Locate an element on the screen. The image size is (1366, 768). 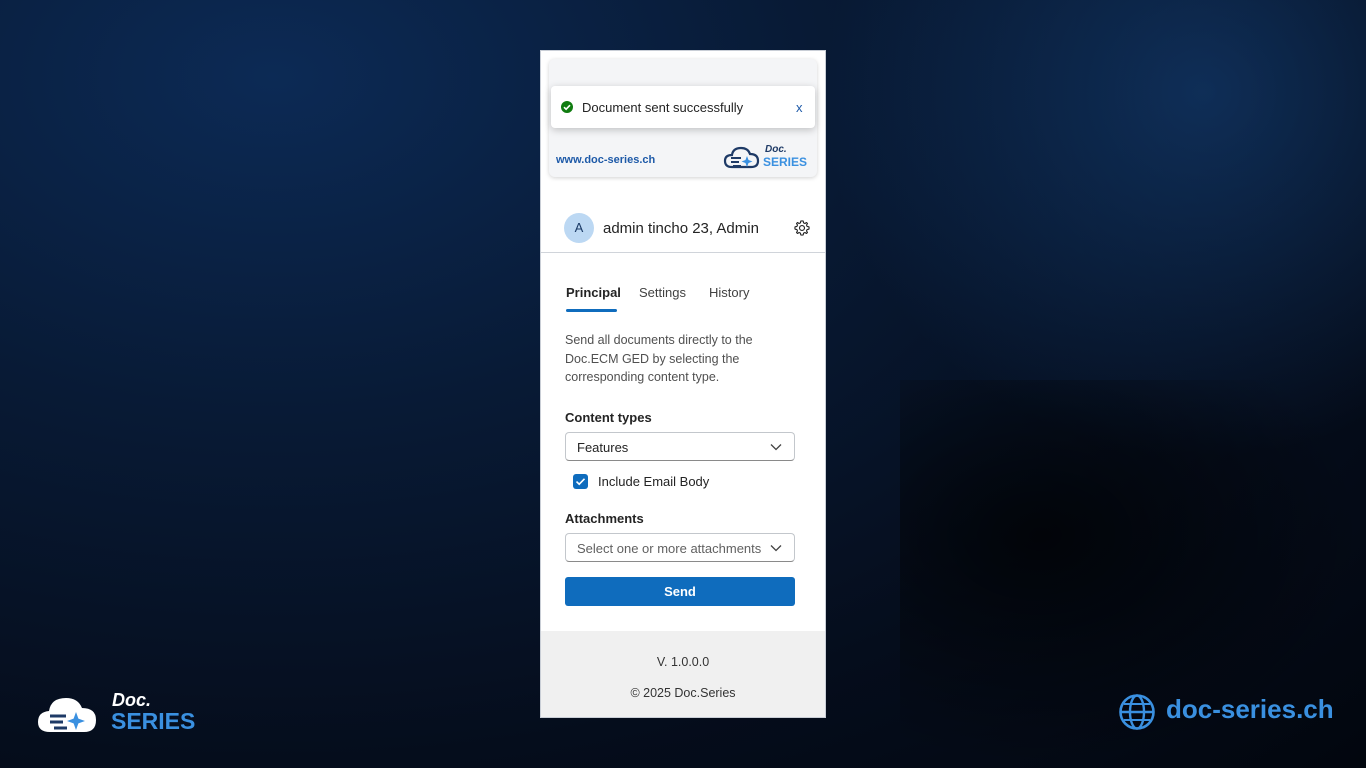
footer: V. 1.0.0.0 © 2025 Doc.Series is located at coordinates (683, 674).